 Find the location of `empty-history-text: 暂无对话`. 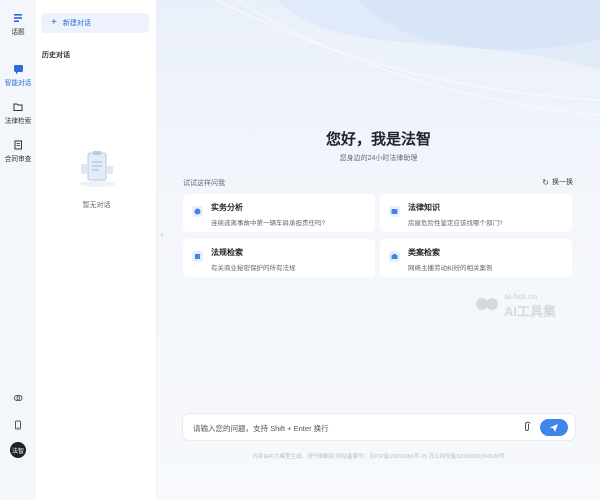

empty-history-text: 暂无对话 is located at coordinates (96, 205).